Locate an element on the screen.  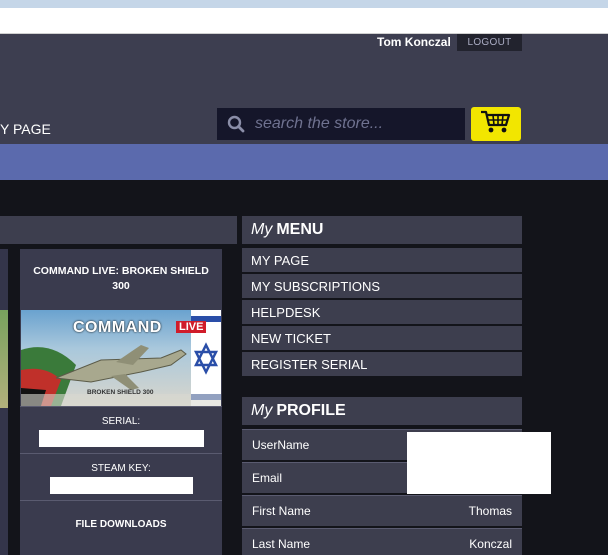
profile-last-name-value: Konczal is located at coordinates (490, 544).